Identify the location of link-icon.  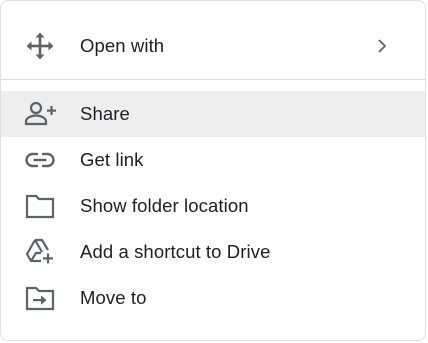
(40, 160).